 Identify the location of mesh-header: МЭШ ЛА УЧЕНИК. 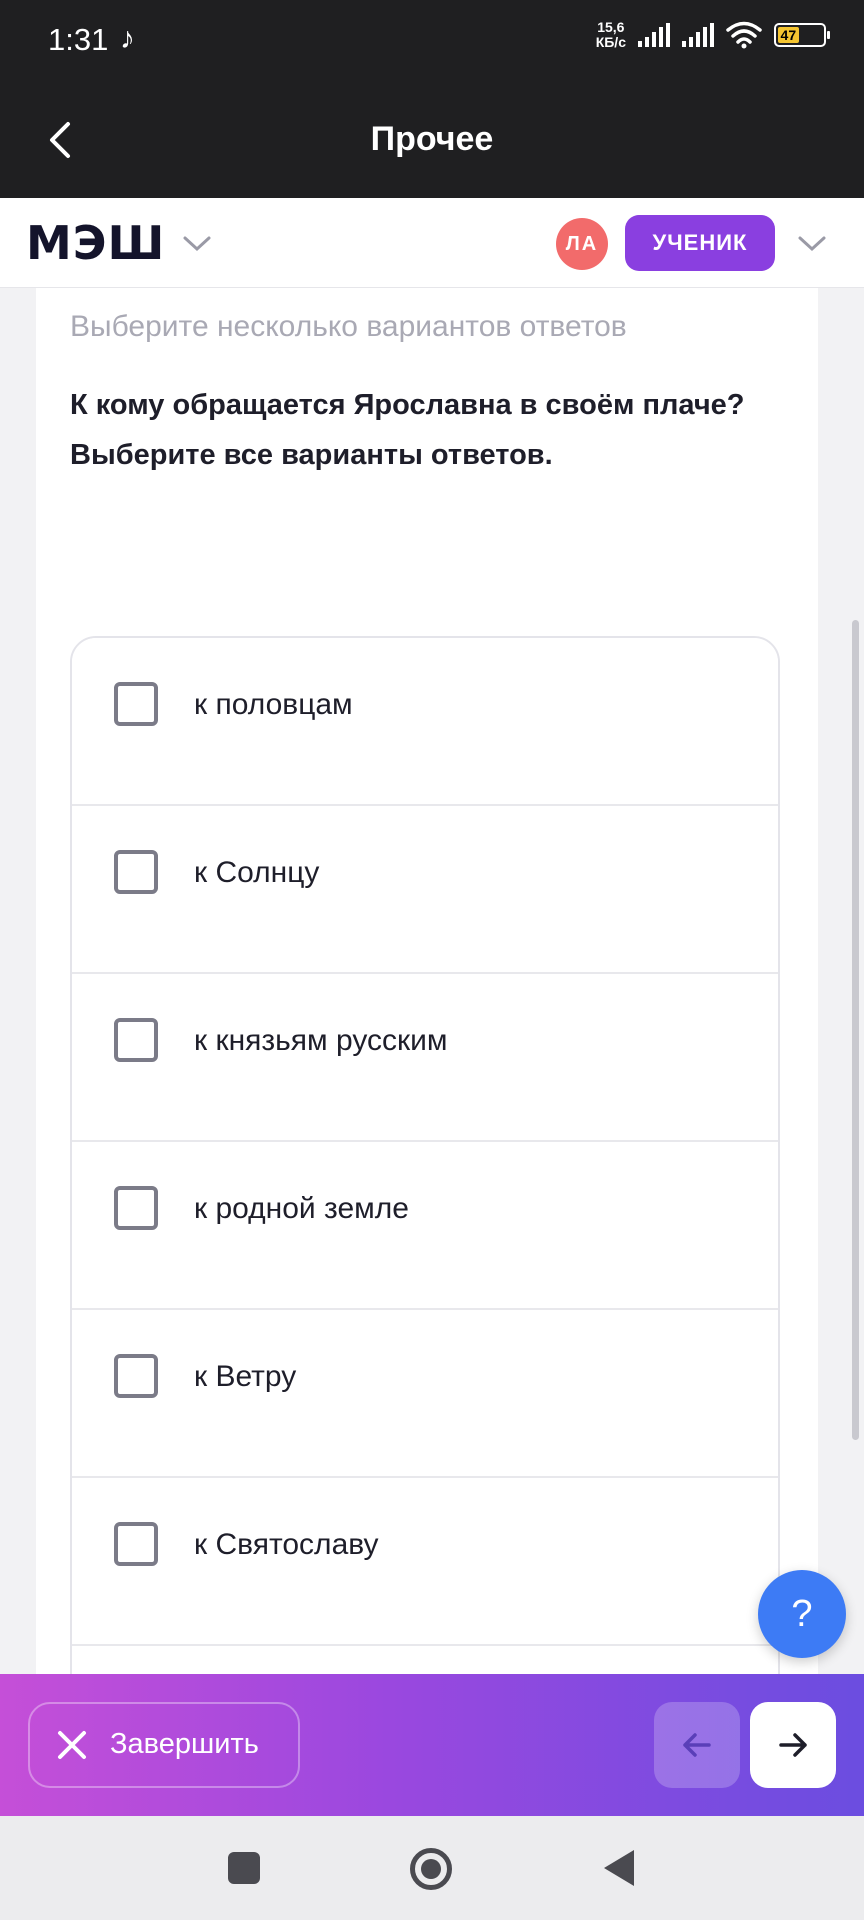
(432, 243).